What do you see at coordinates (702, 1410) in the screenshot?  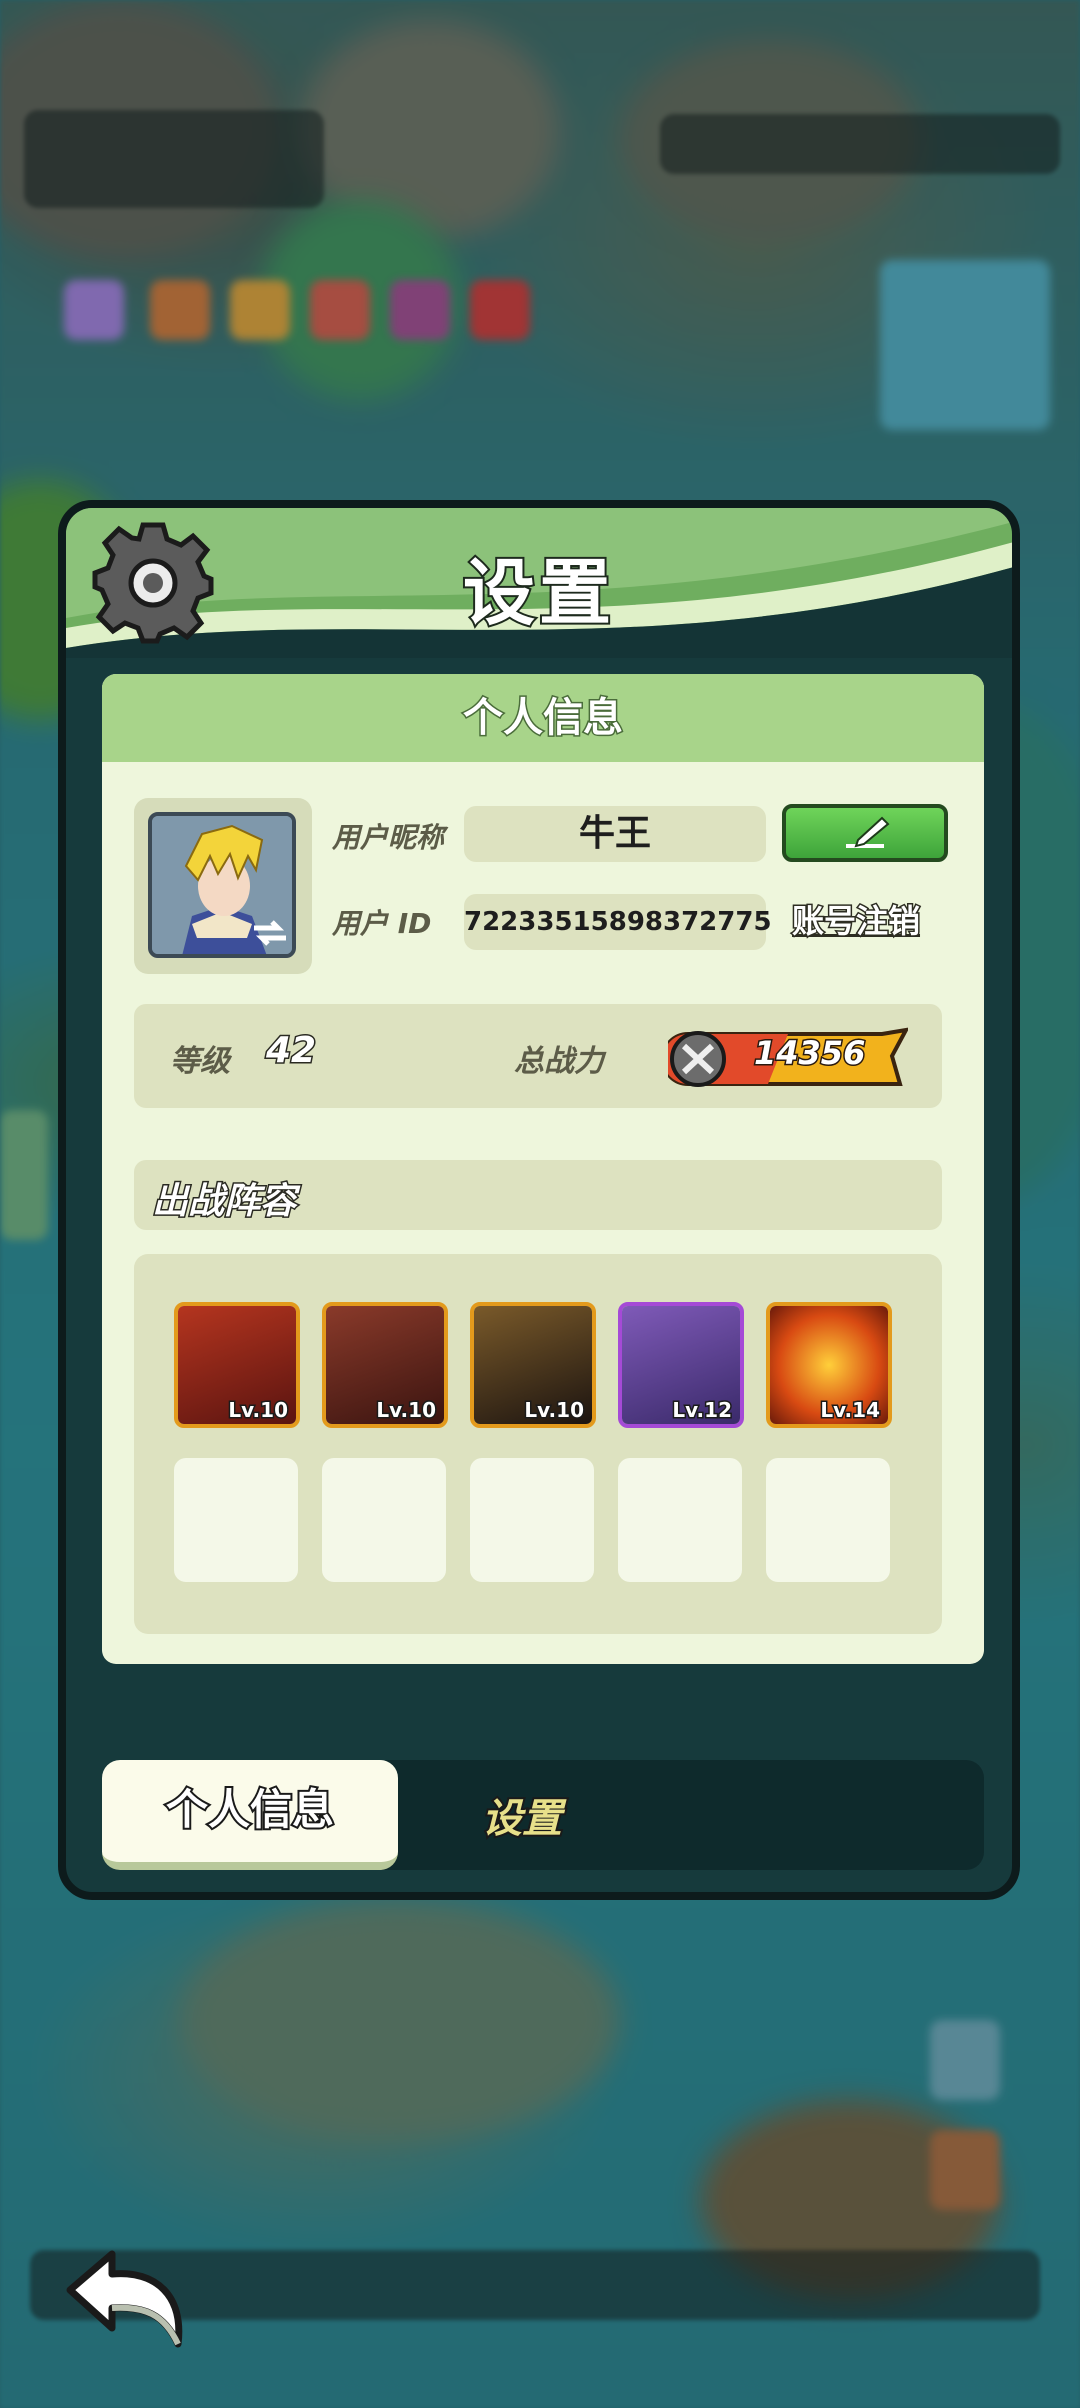 I see `hero-level: Lv.12` at bounding box center [702, 1410].